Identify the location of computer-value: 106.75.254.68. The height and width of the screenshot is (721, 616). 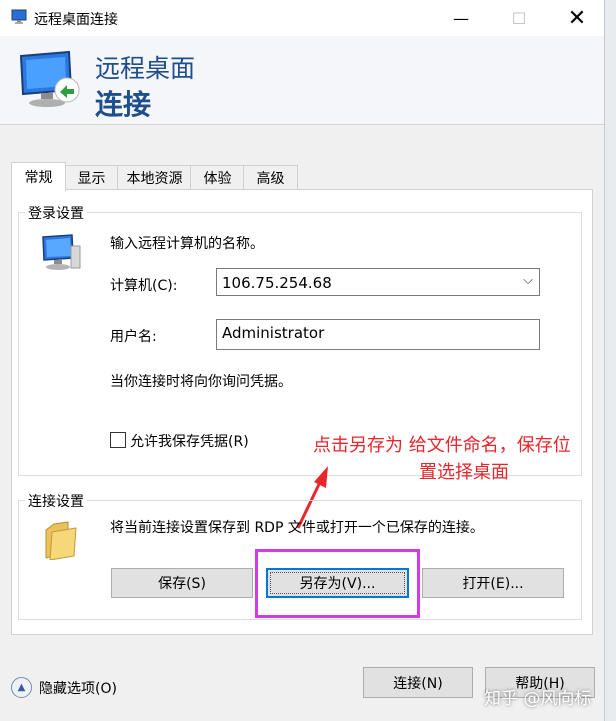
(277, 283).